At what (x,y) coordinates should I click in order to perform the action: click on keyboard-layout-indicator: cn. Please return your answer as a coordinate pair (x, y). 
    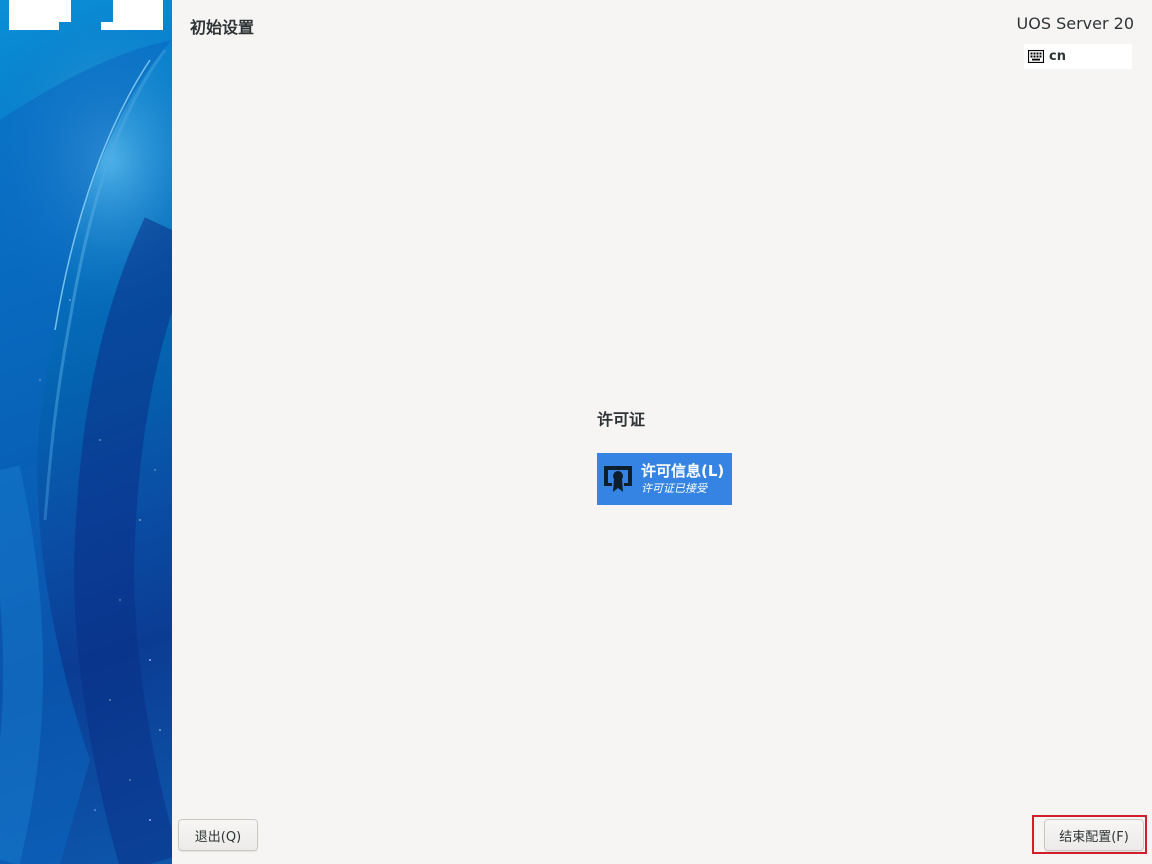
    Looking at the image, I should click on (1078, 56).